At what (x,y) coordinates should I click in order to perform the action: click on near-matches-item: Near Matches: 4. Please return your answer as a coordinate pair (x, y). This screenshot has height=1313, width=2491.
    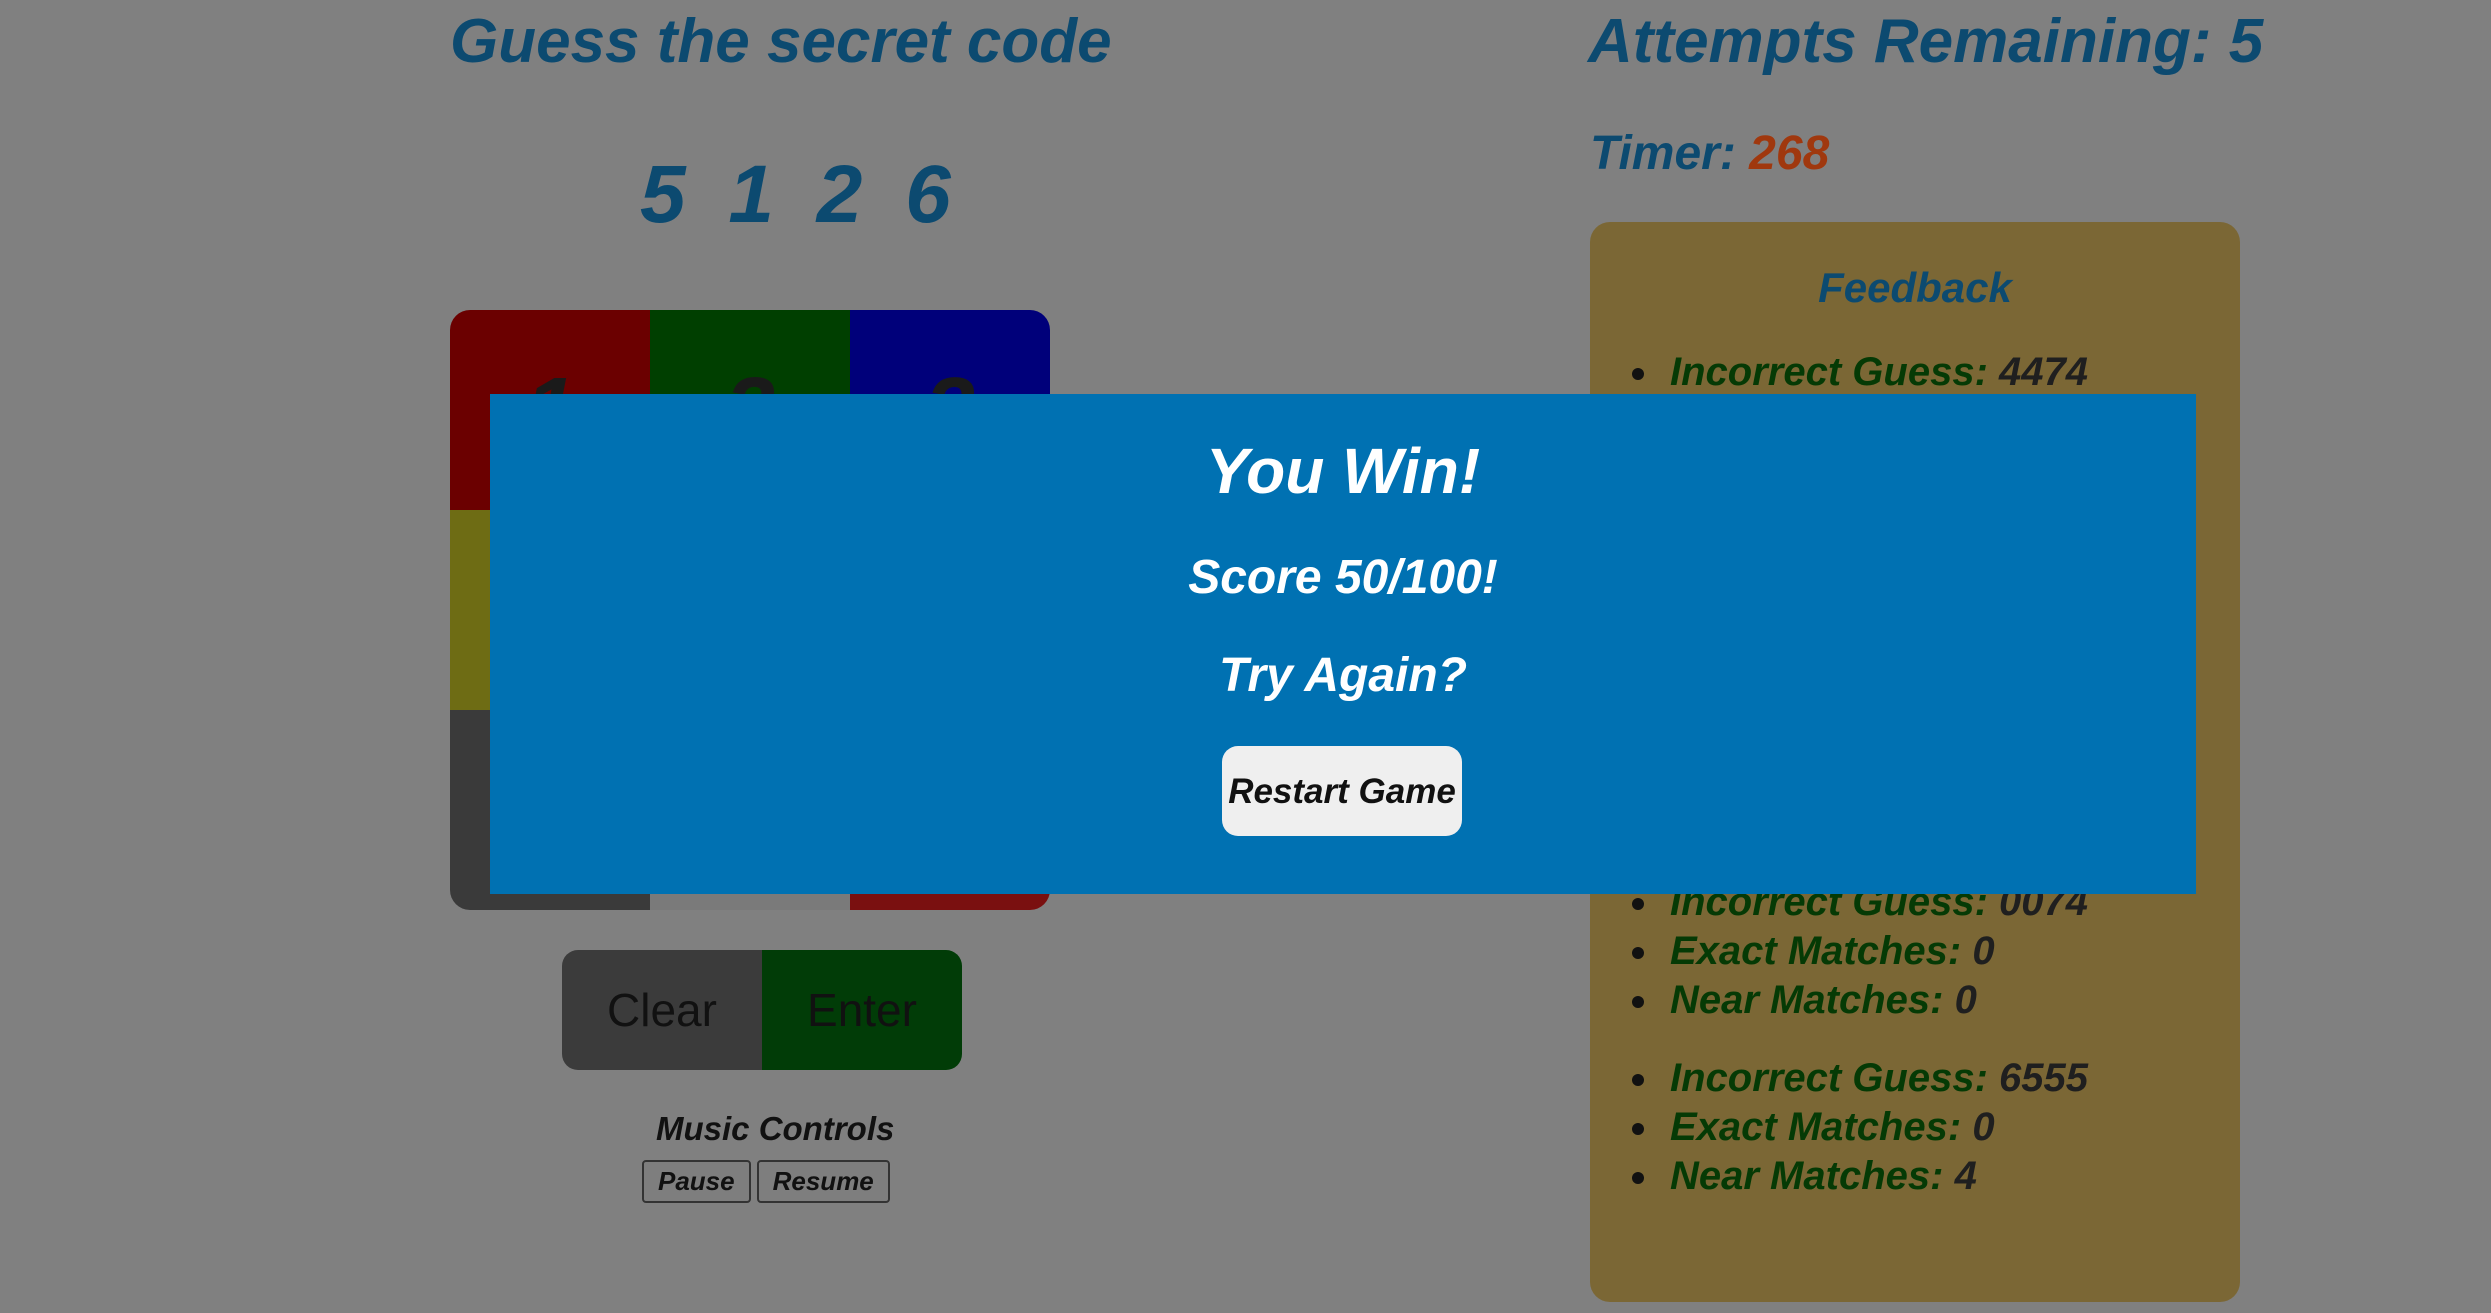
    Looking at the image, I should click on (1860, 1176).